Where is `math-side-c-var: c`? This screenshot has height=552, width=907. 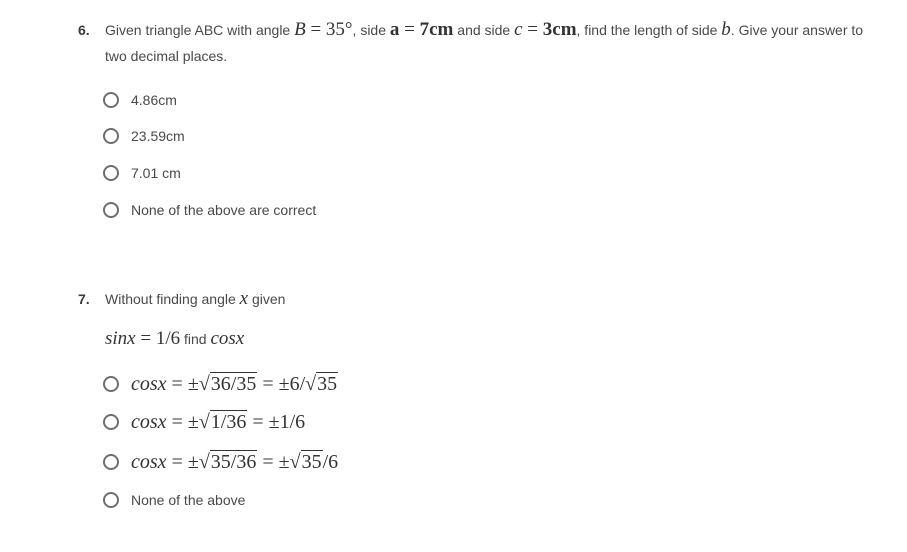 math-side-c-var: c is located at coordinates (518, 29).